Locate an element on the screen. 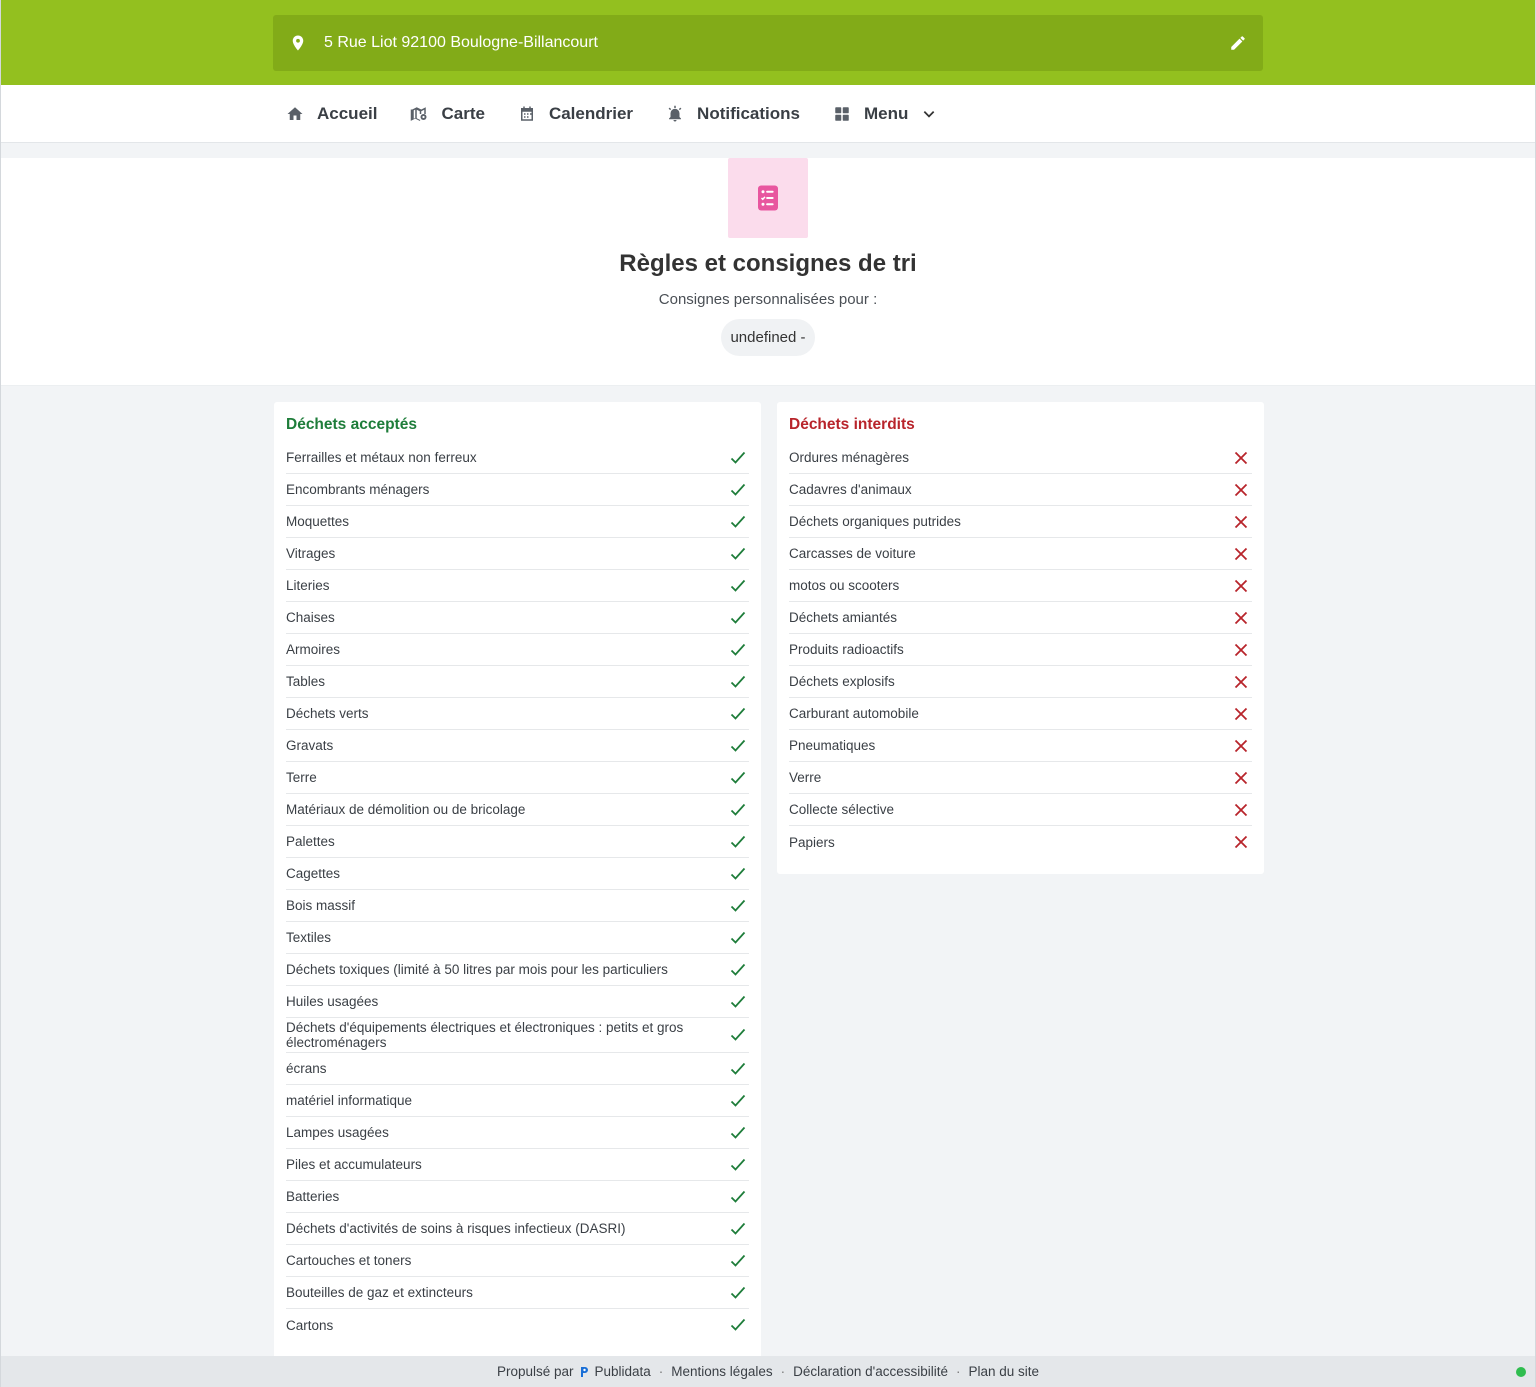 The width and height of the screenshot is (1536, 1387). nav-label: Notifications is located at coordinates (748, 113).